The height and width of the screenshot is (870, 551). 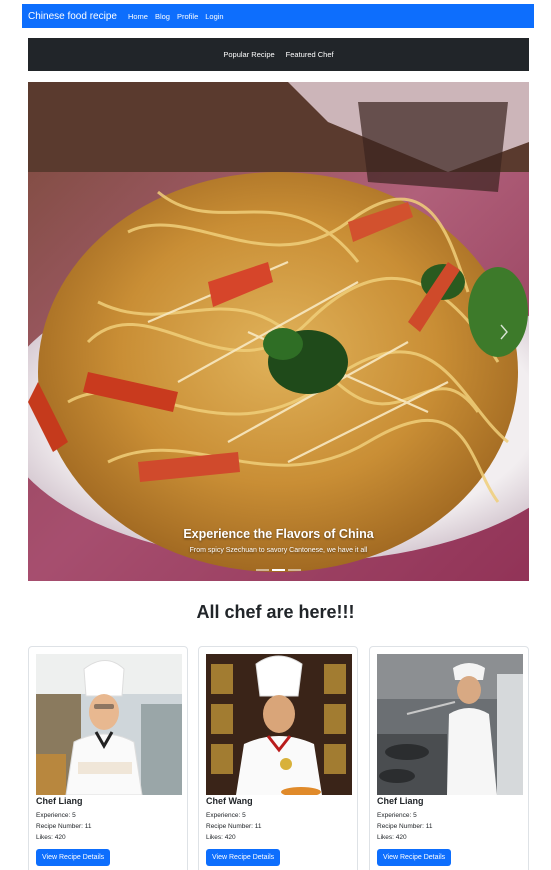 I want to click on secondary-navbar: Popular Recipe Featured Chef, so click(x=278, y=54).